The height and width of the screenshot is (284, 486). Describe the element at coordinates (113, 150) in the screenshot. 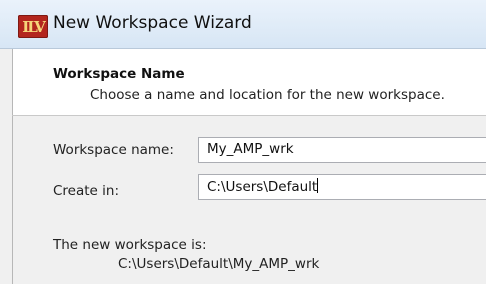

I see `workspace-name-label: Workspace name:` at that location.